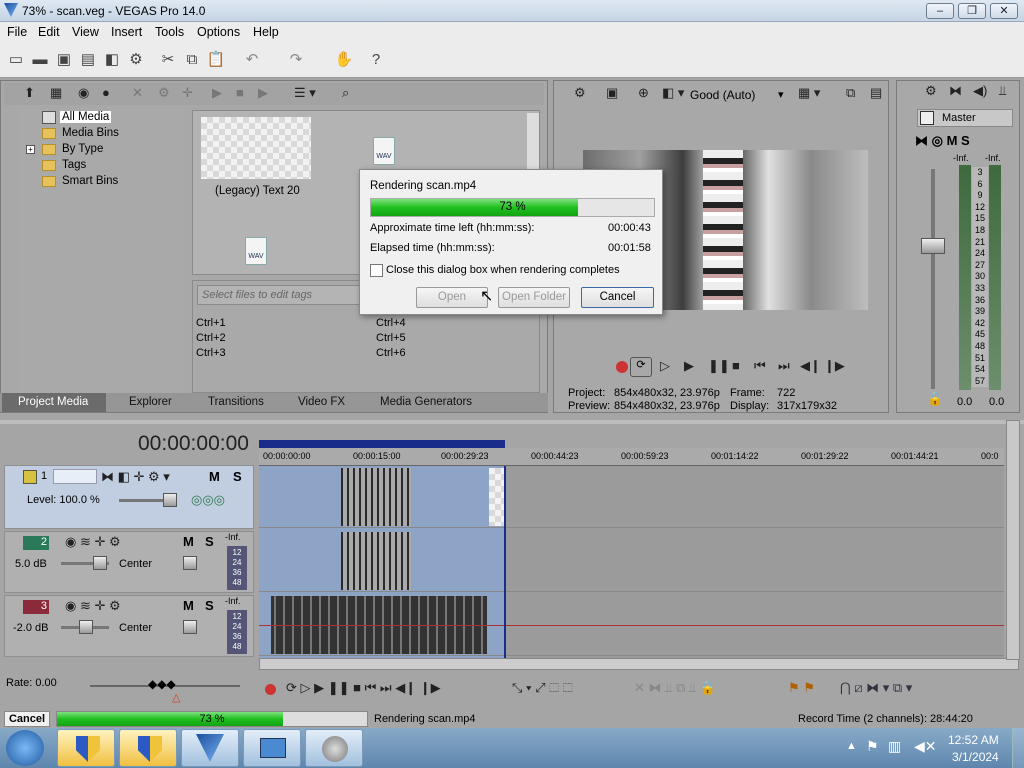 Image resolution: width=1024 pixels, height=768 pixels. I want to click on compositing-icon: ◎◎◎, so click(208, 500).